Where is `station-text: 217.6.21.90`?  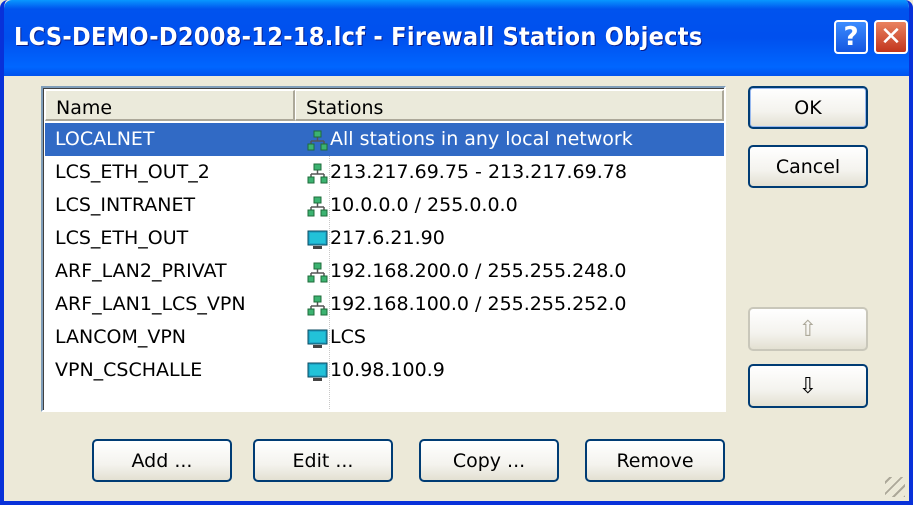 station-text: 217.6.21.90 is located at coordinates (387, 238).